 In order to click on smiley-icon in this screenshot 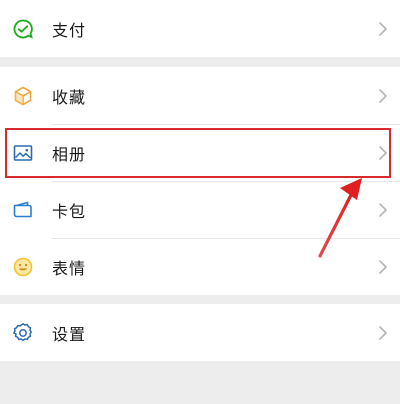, I will do `click(23, 266)`.